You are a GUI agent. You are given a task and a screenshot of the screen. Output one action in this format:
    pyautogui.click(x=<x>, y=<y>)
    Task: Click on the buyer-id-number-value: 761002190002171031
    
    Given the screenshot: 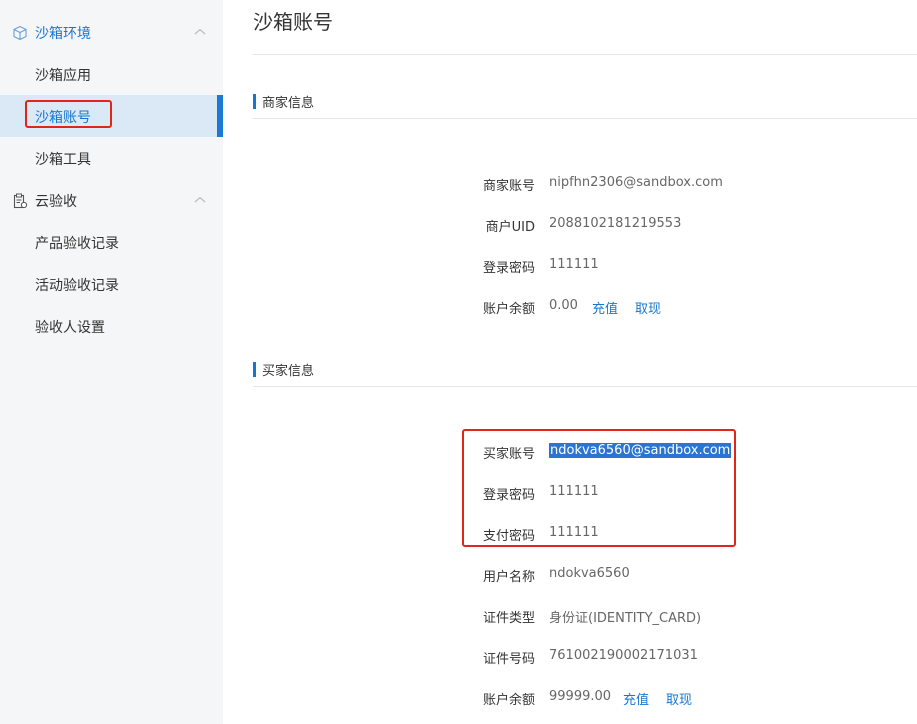 What is the action you would take?
    pyautogui.click(x=623, y=655)
    